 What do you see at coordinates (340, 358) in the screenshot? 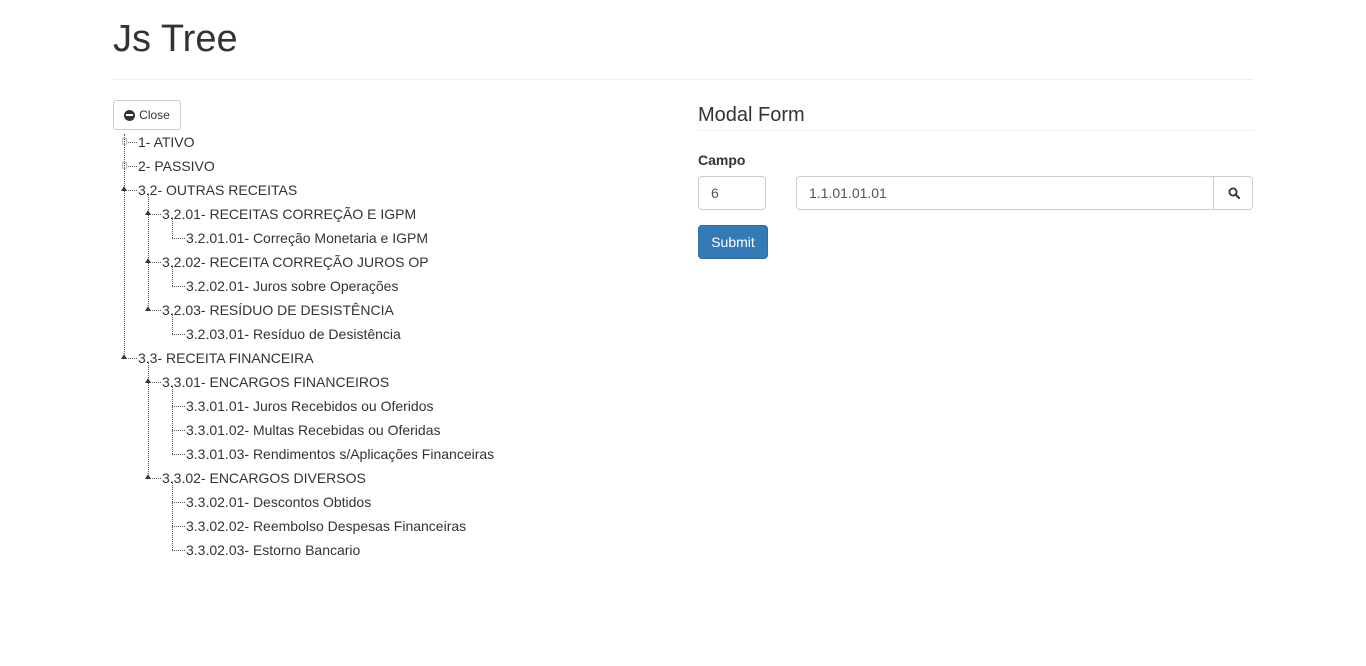
I see `tree-node: 3.3- RECEITA FINANCEIRA` at bounding box center [340, 358].